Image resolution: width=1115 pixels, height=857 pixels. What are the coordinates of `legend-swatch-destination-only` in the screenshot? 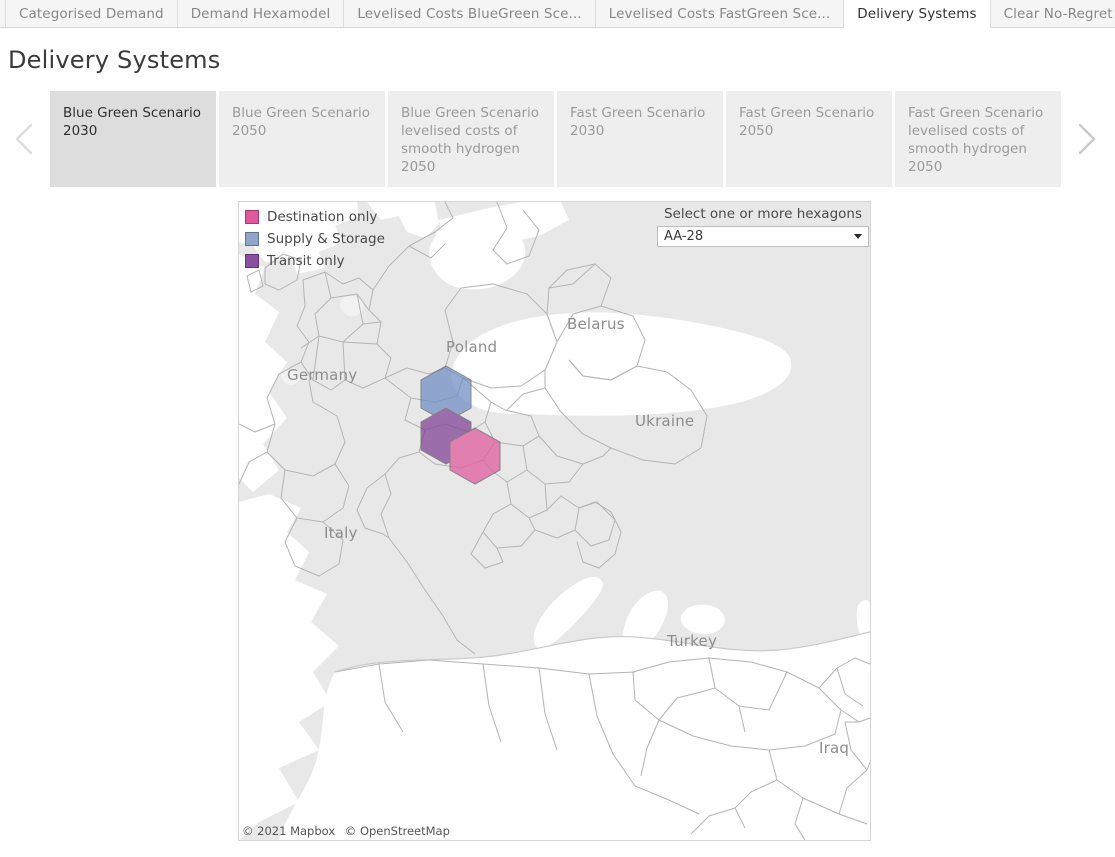 It's located at (252, 217).